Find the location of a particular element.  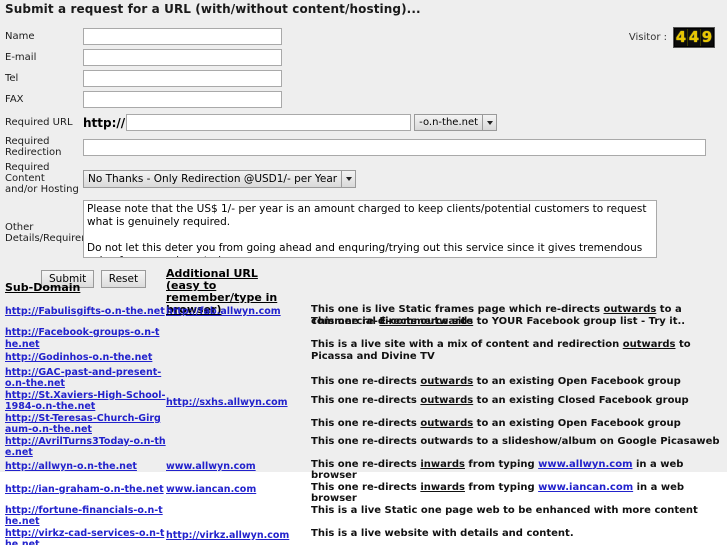

cell-sub-domain: http://Fabulisgifts-o.n-the.net is located at coordinates (83, 311).